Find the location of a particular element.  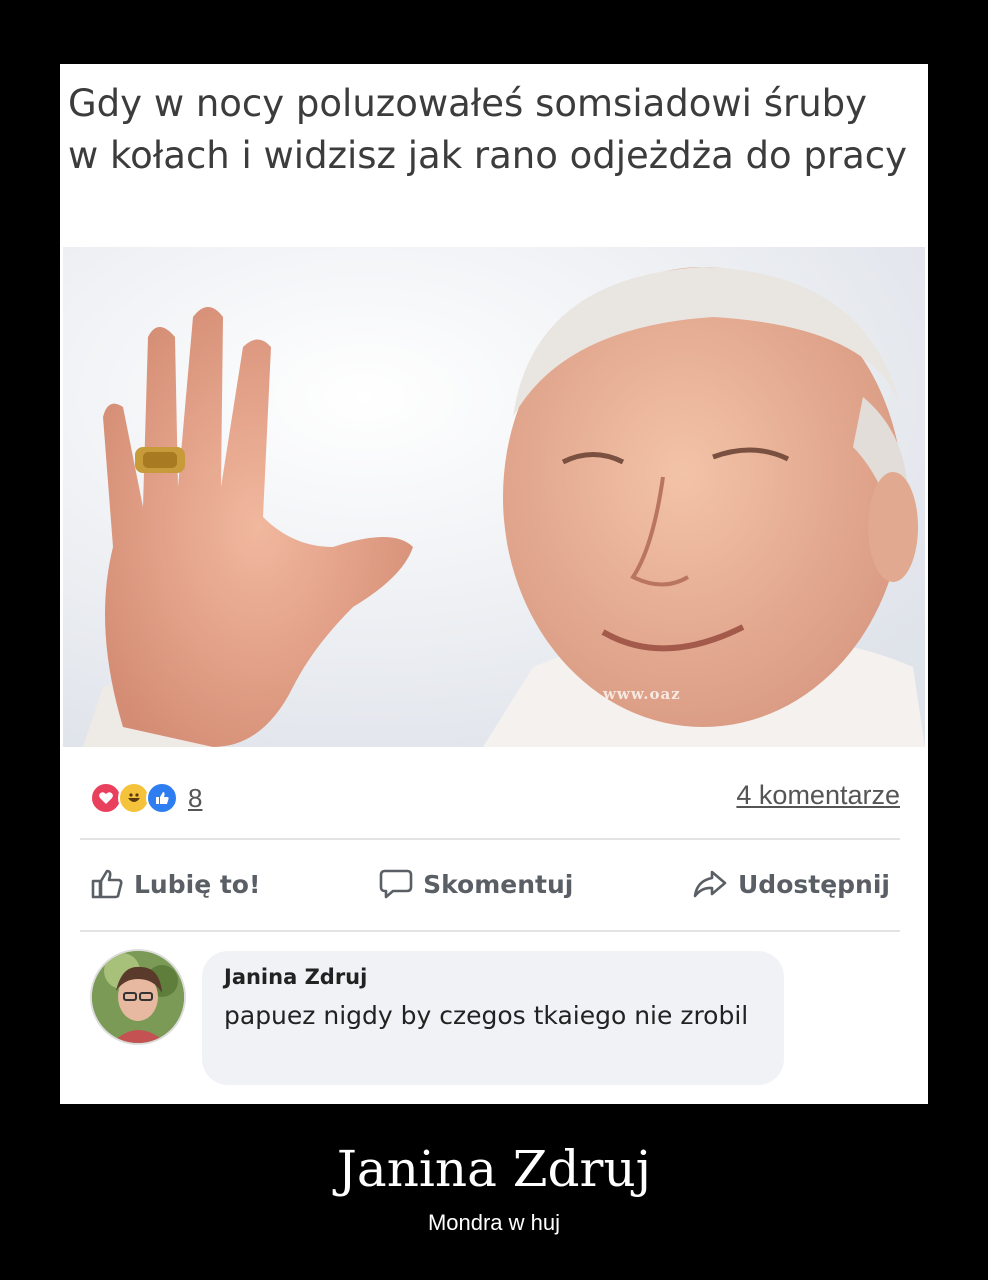

comment-button-label: Skomentuj is located at coordinates (498, 884).